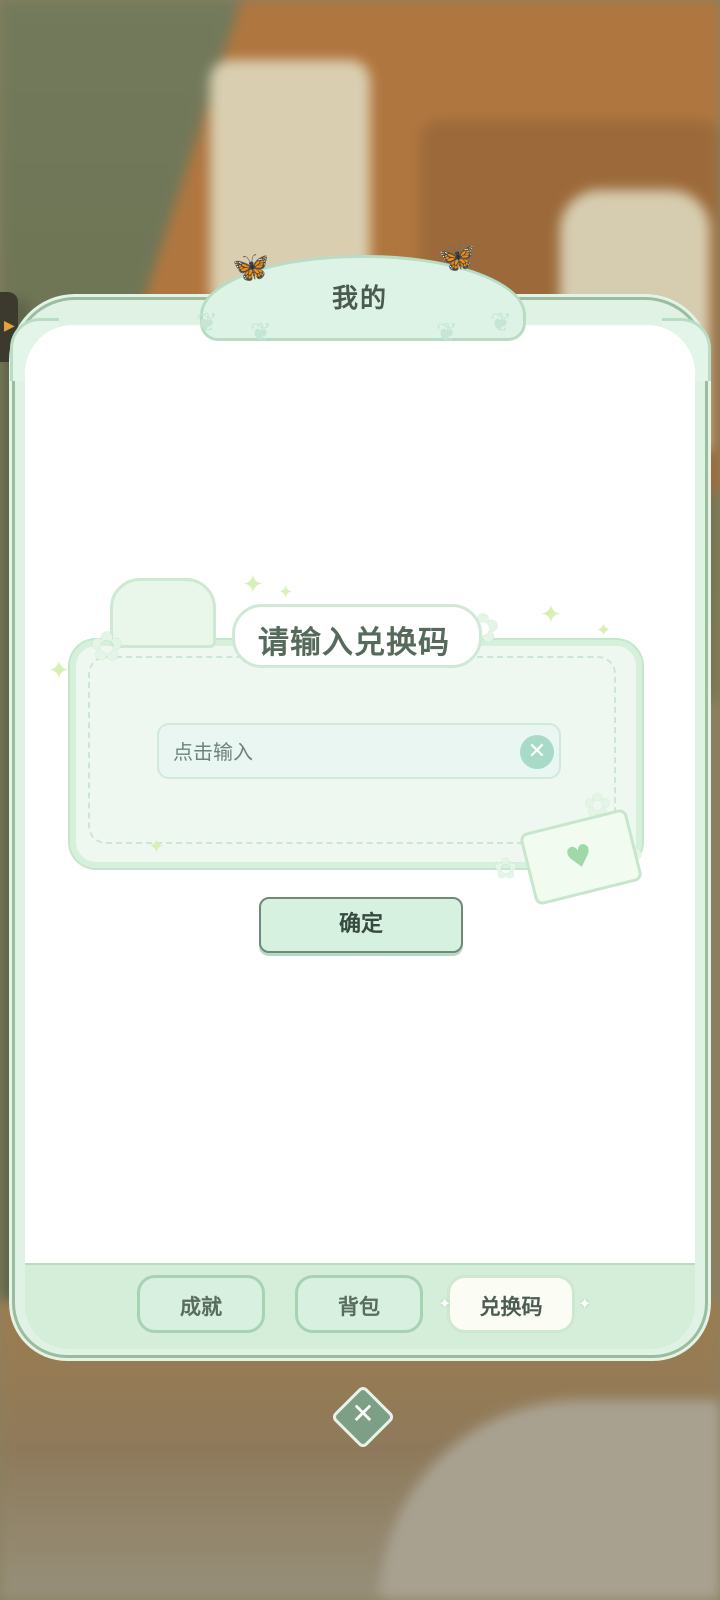 This screenshot has height=1600, width=720. I want to click on page-title: 我的, so click(359, 299).